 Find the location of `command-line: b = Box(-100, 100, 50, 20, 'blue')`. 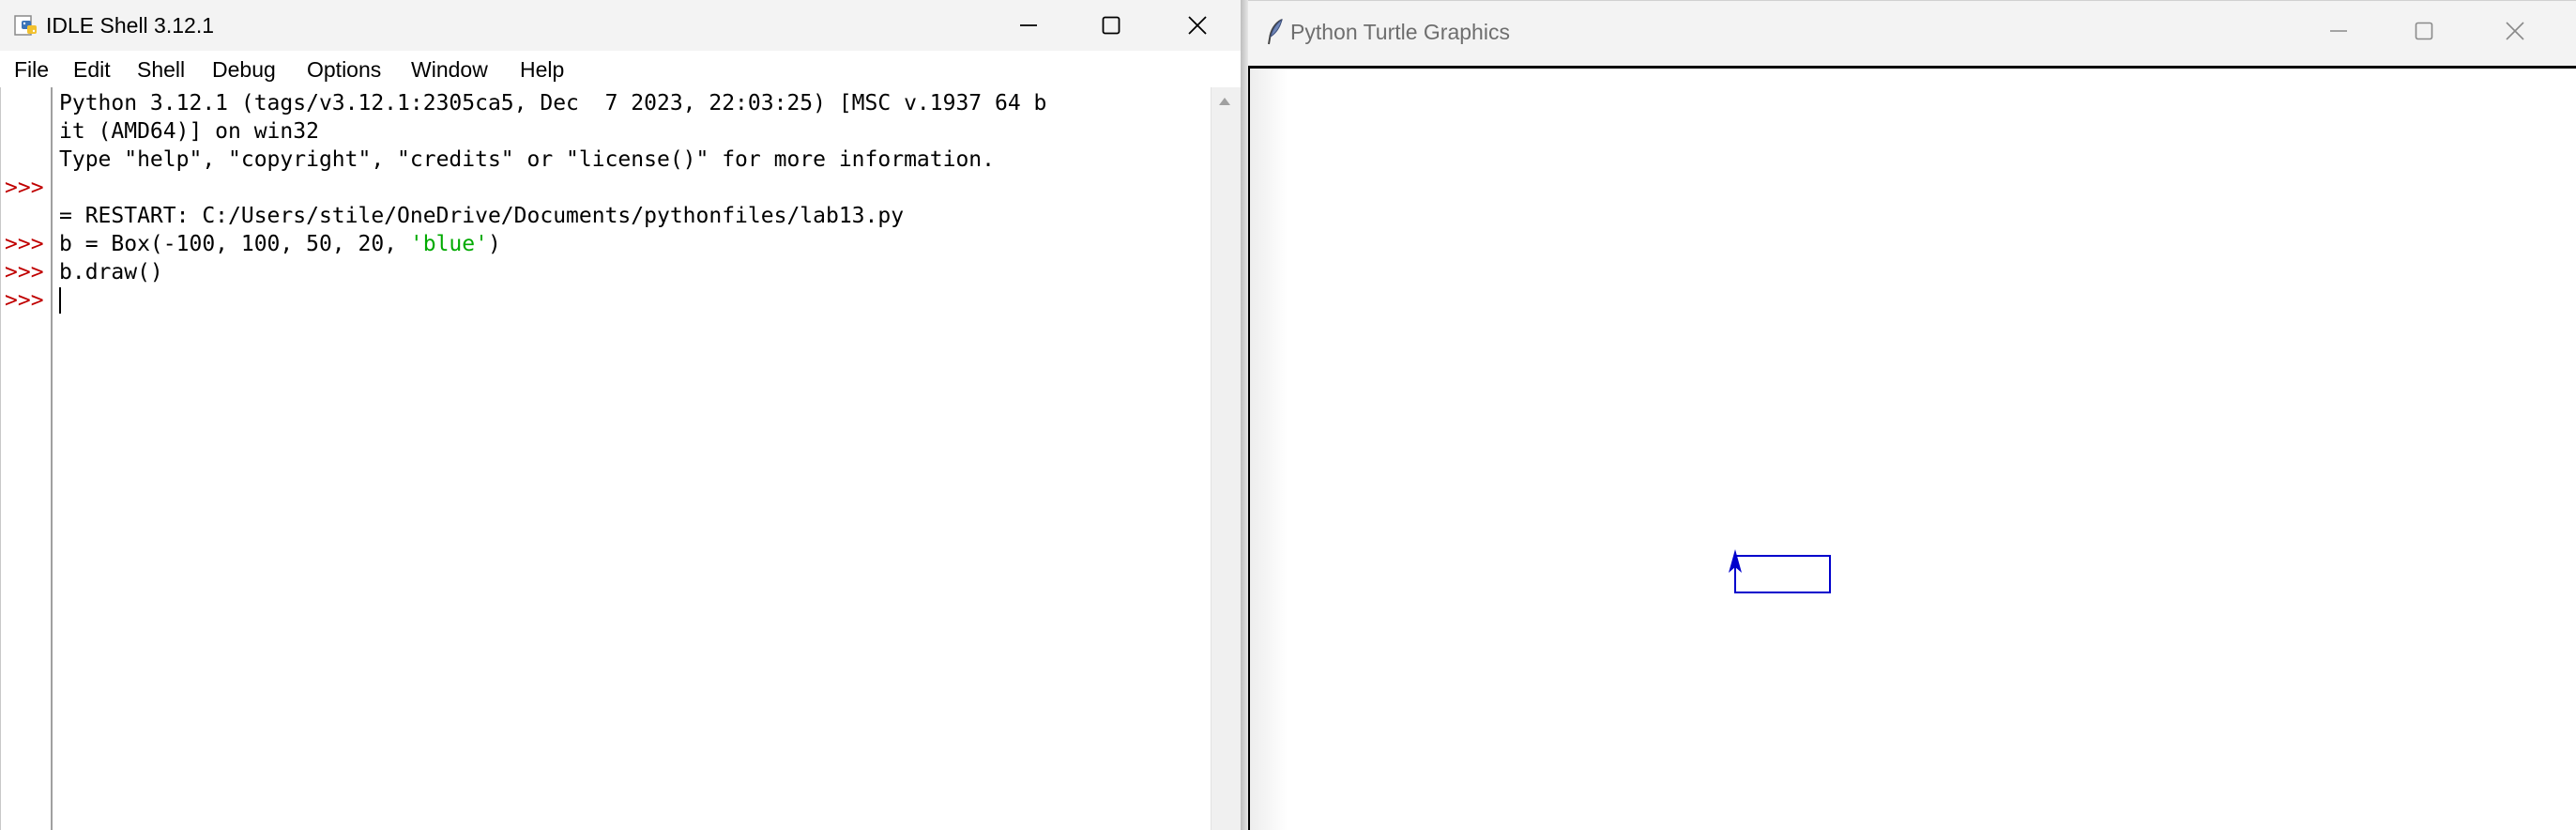

command-line: b = Box(-100, 100, 50, 20, 'blue') is located at coordinates (280, 244).